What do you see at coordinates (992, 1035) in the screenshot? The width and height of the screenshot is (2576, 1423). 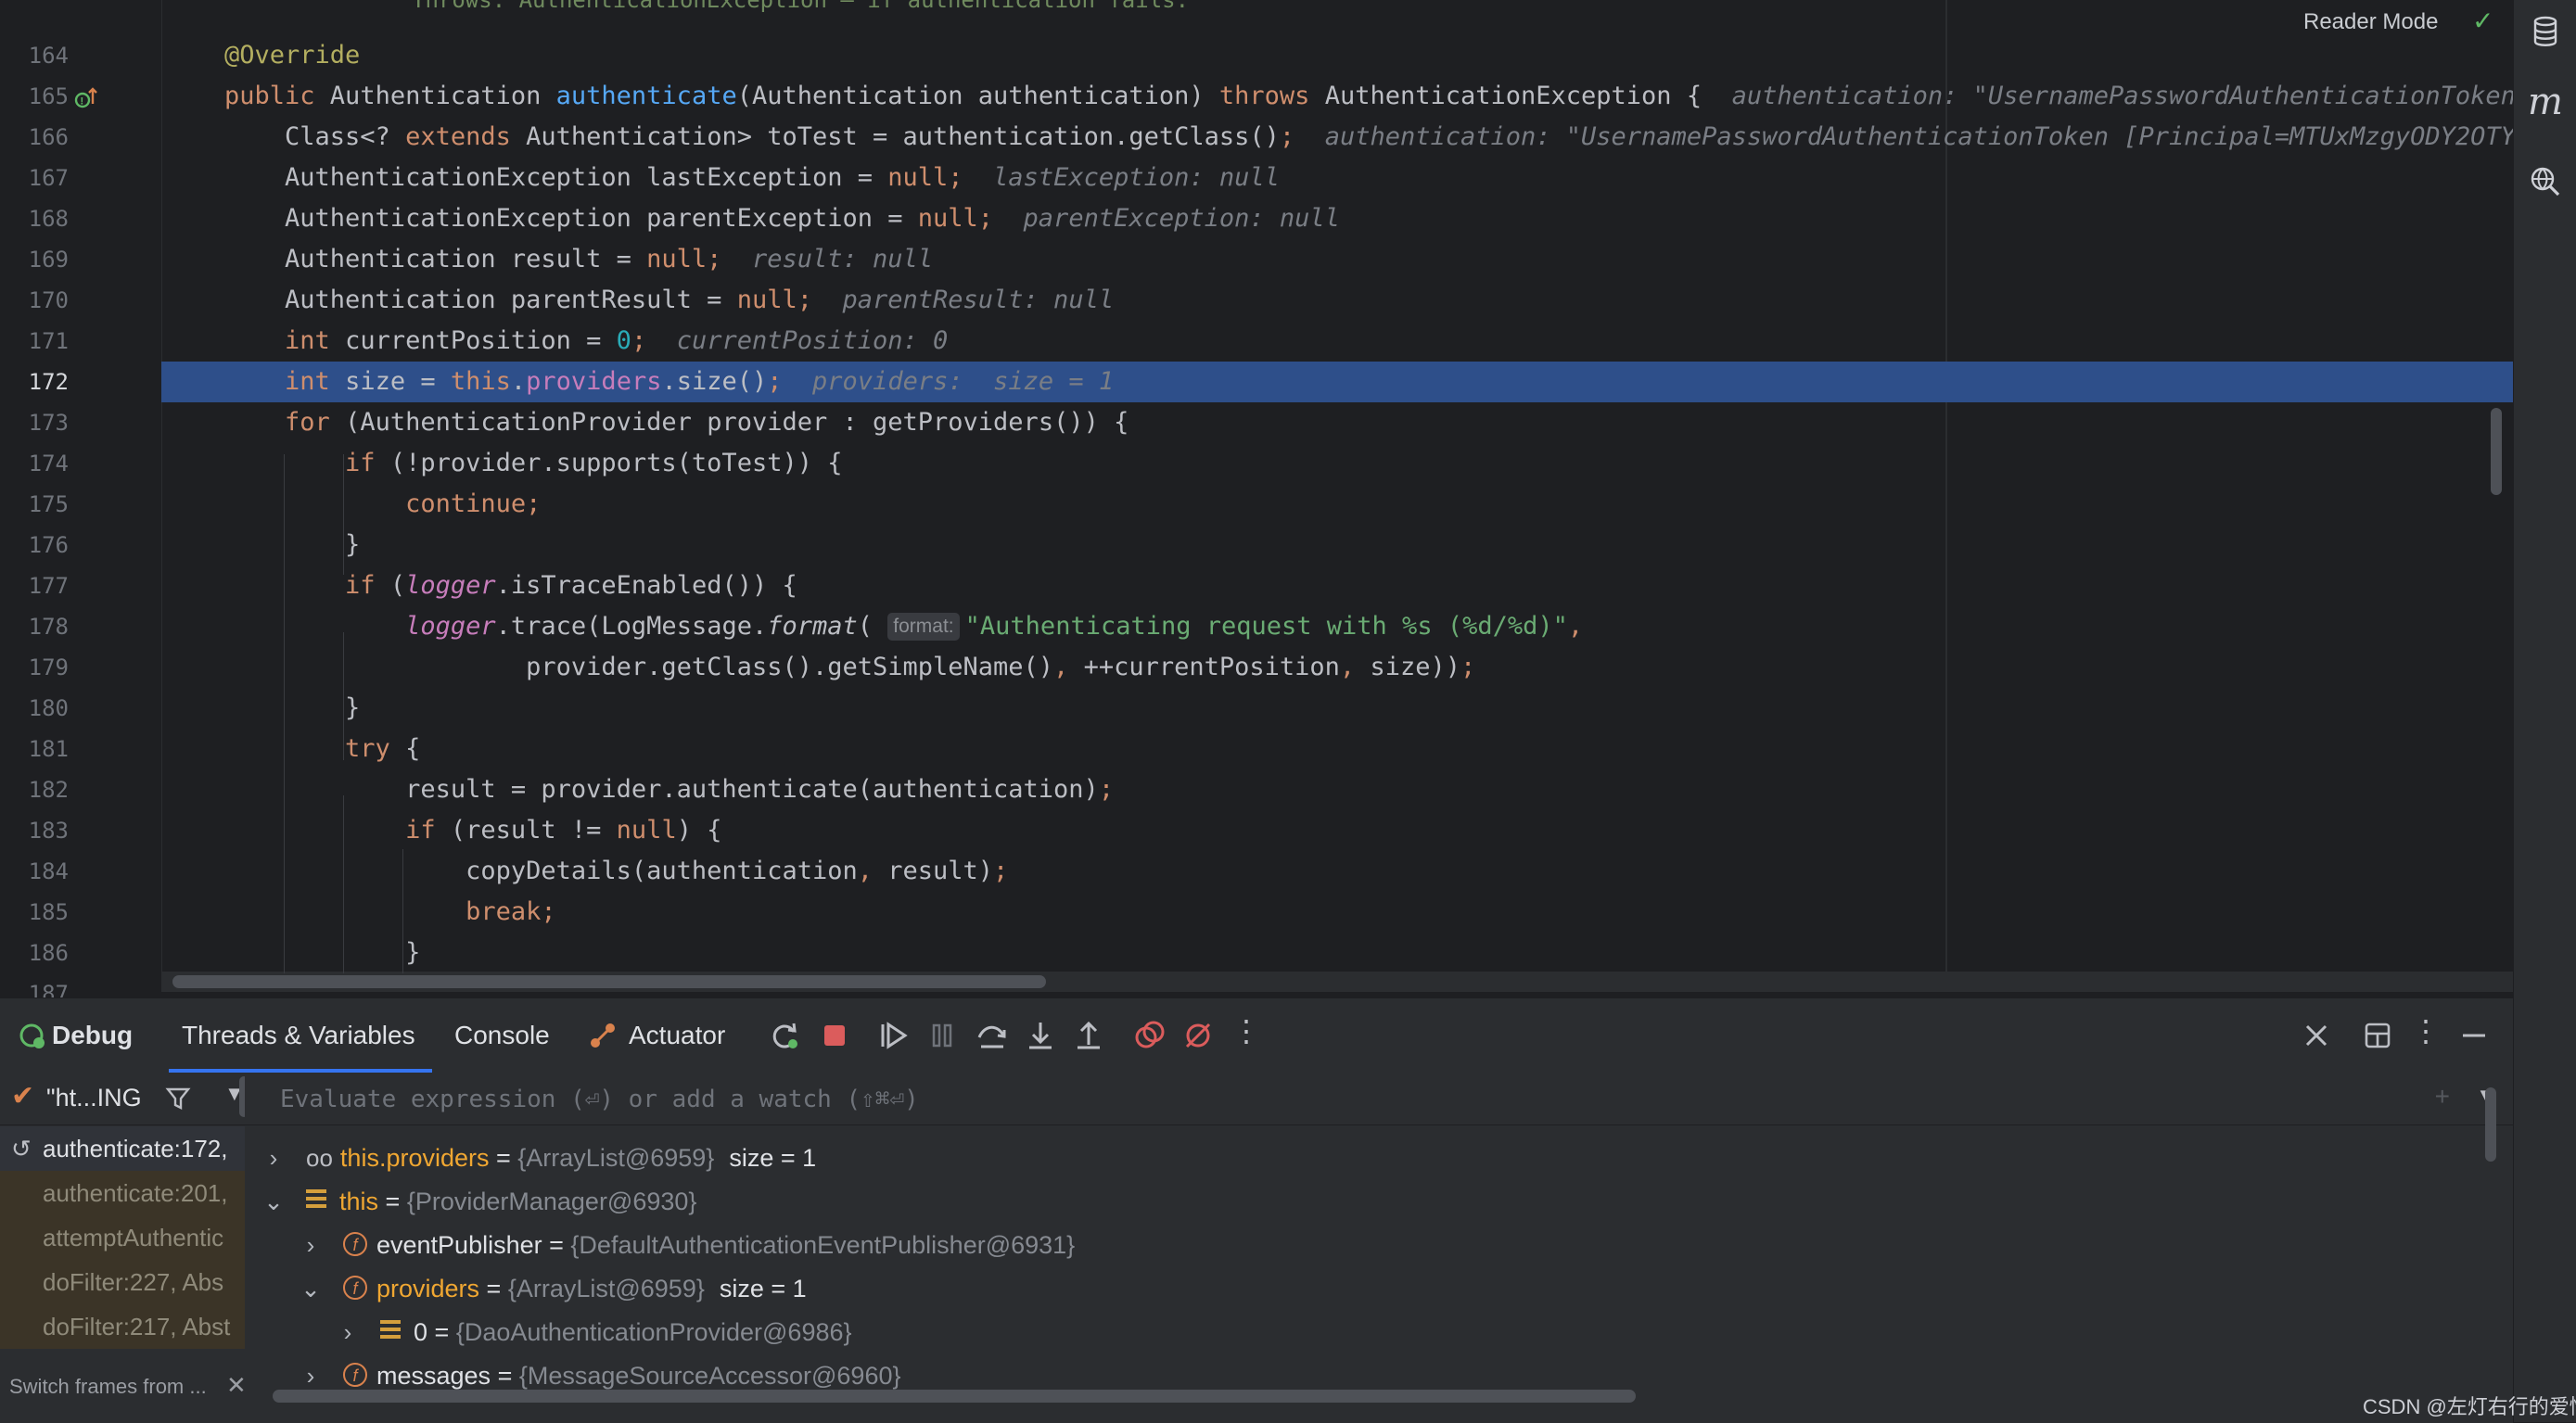 I see `step-over-icon` at bounding box center [992, 1035].